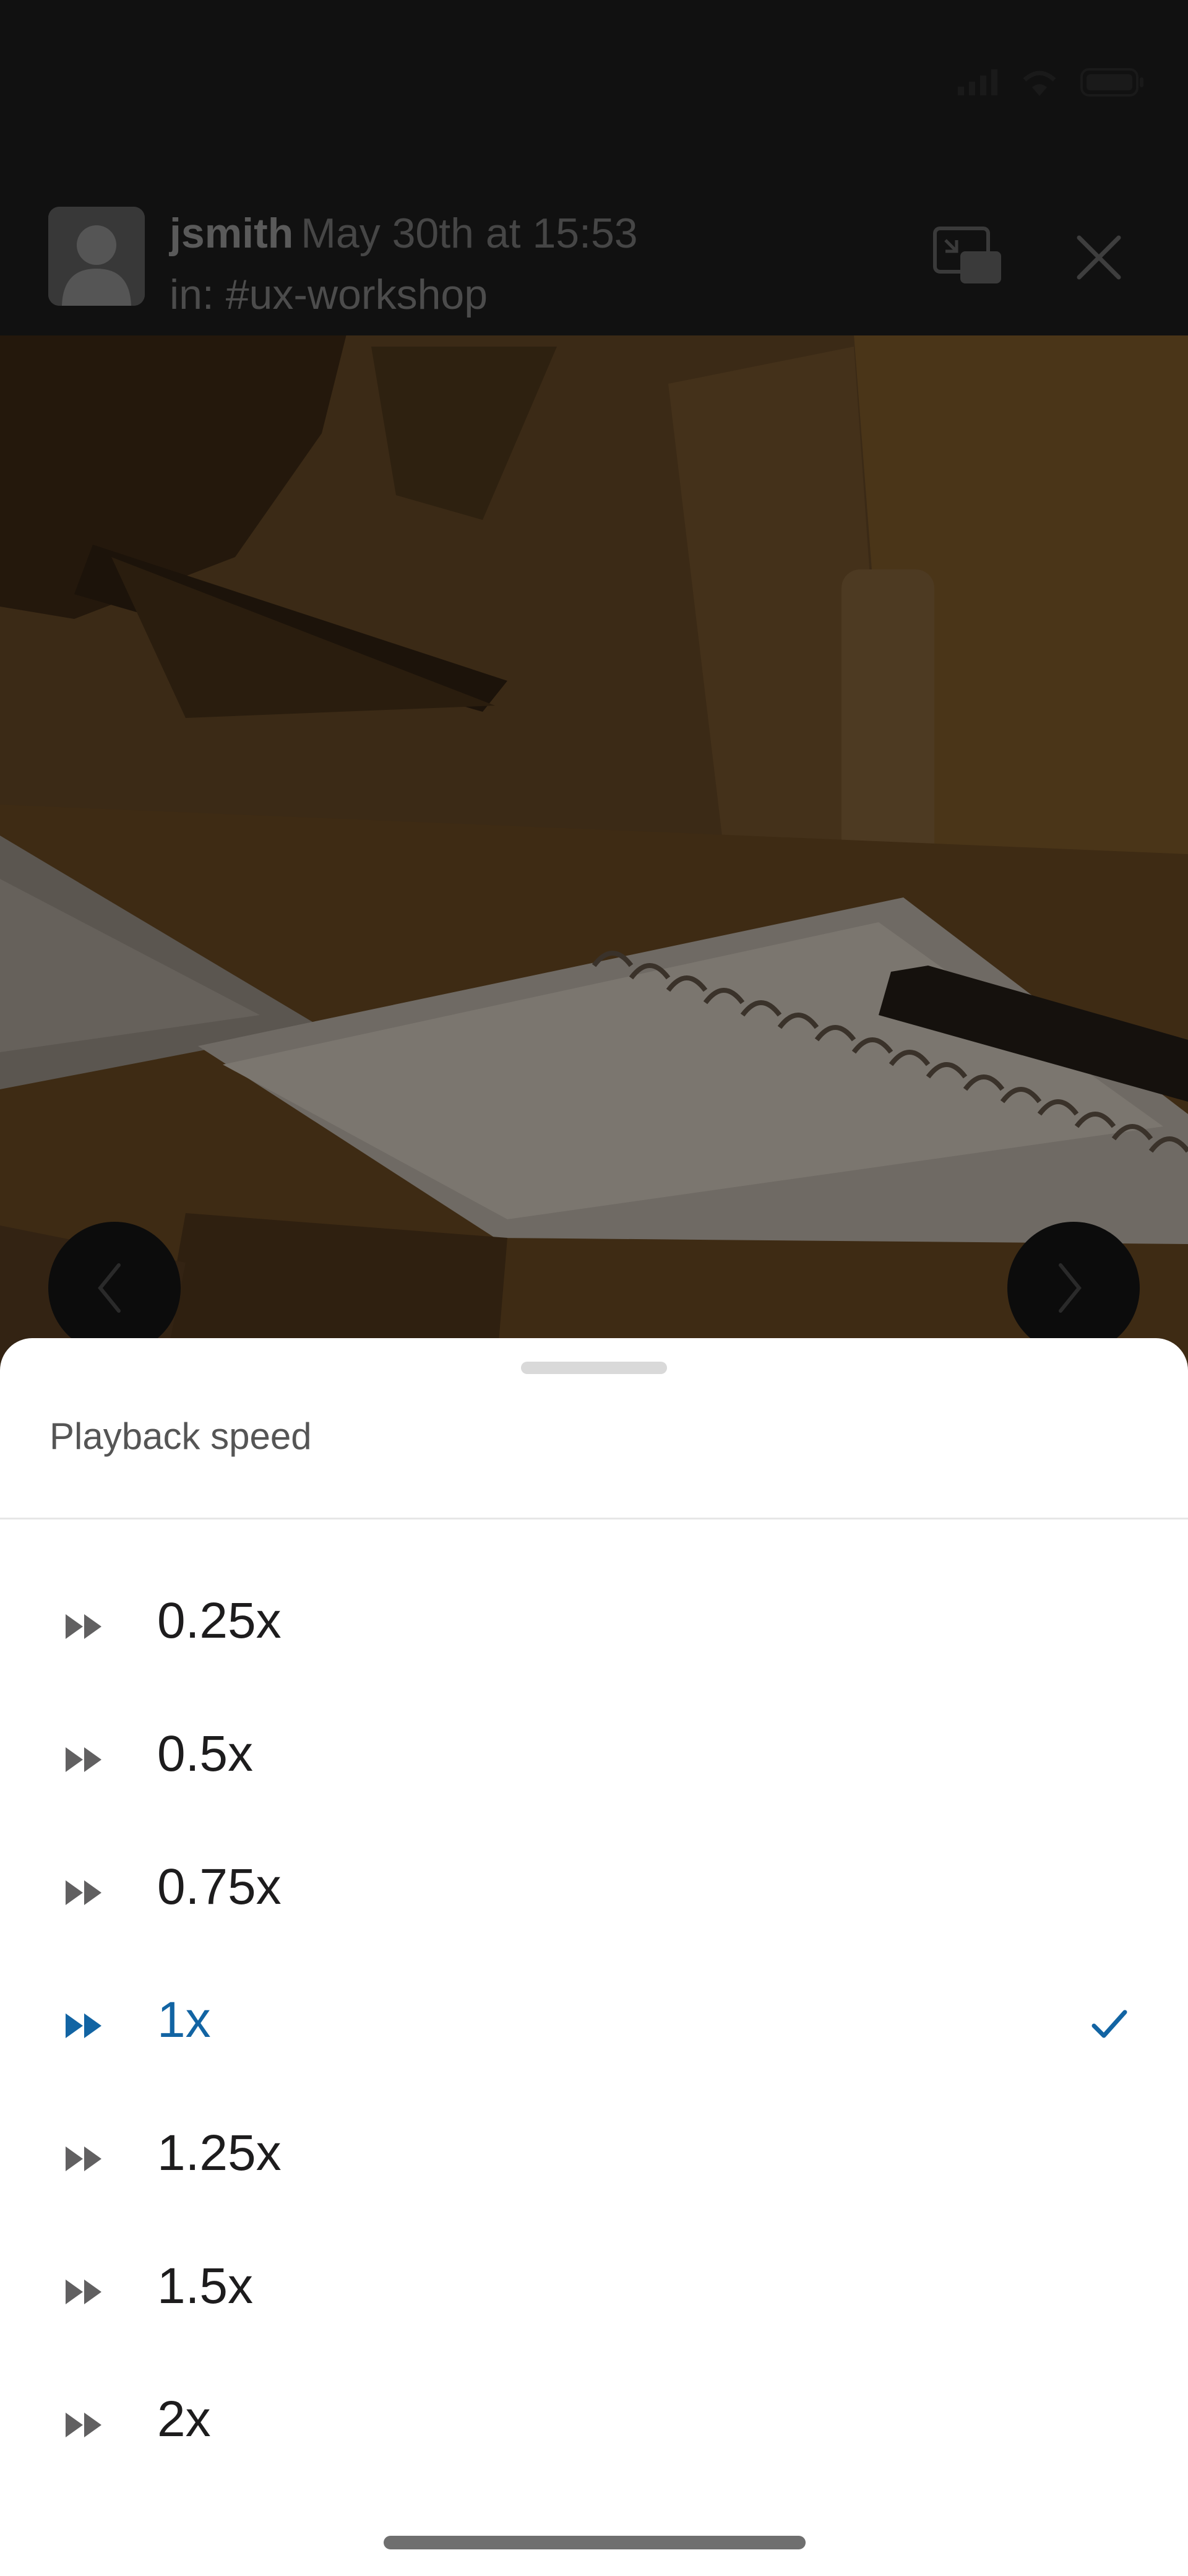  I want to click on picture-in-picture-button, so click(967, 256).